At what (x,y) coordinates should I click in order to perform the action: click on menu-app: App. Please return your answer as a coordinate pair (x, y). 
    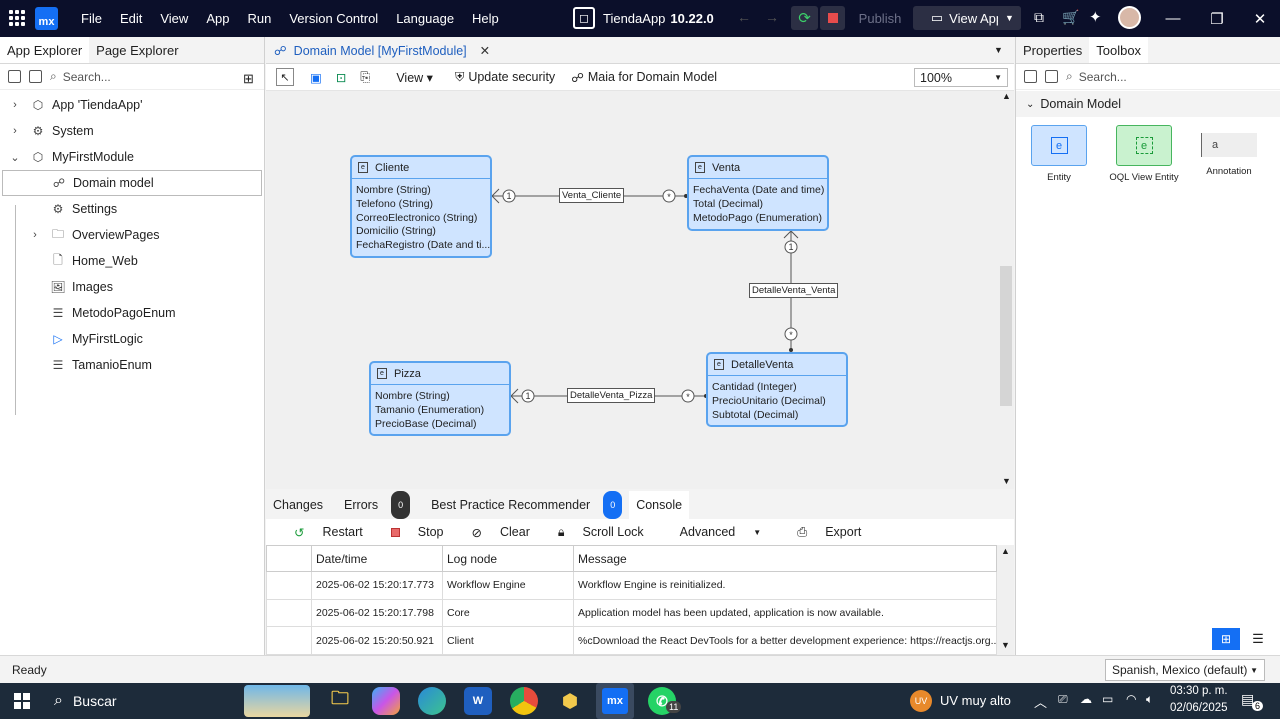
    Looking at the image, I should click on (217, 18).